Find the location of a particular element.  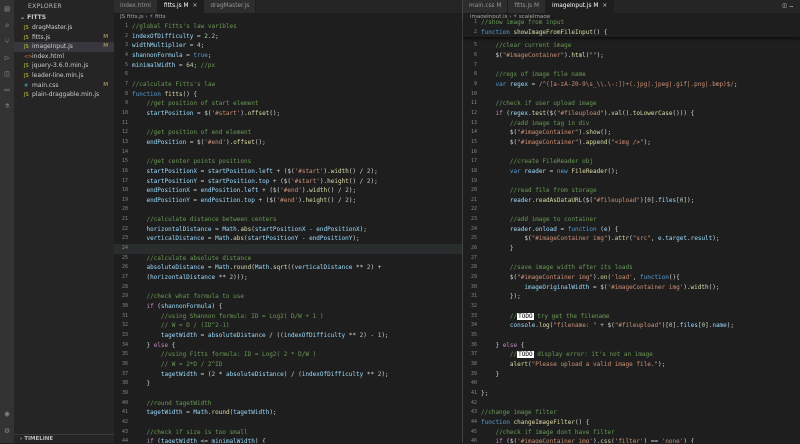

code-line: 20 is located at coordinates (288, 210).